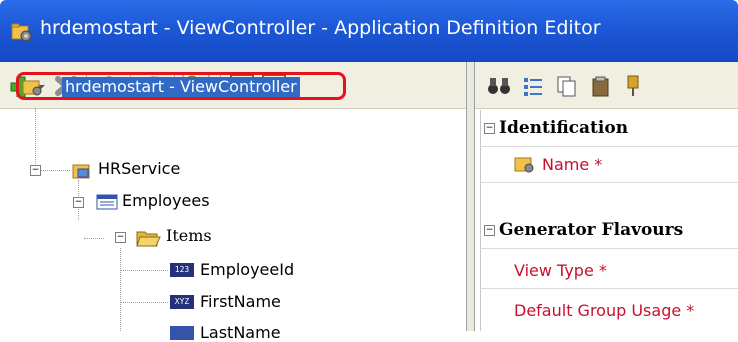 The image size is (738, 342). I want to click on paste-icon, so click(600, 86).